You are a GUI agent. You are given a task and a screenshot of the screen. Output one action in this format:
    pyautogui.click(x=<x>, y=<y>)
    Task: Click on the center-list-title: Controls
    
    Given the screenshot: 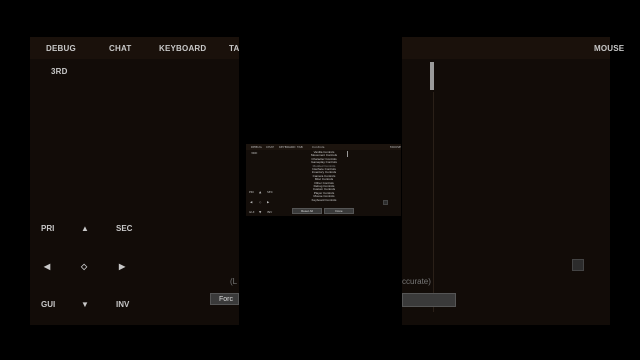 What is the action you would take?
    pyautogui.click(x=318, y=147)
    